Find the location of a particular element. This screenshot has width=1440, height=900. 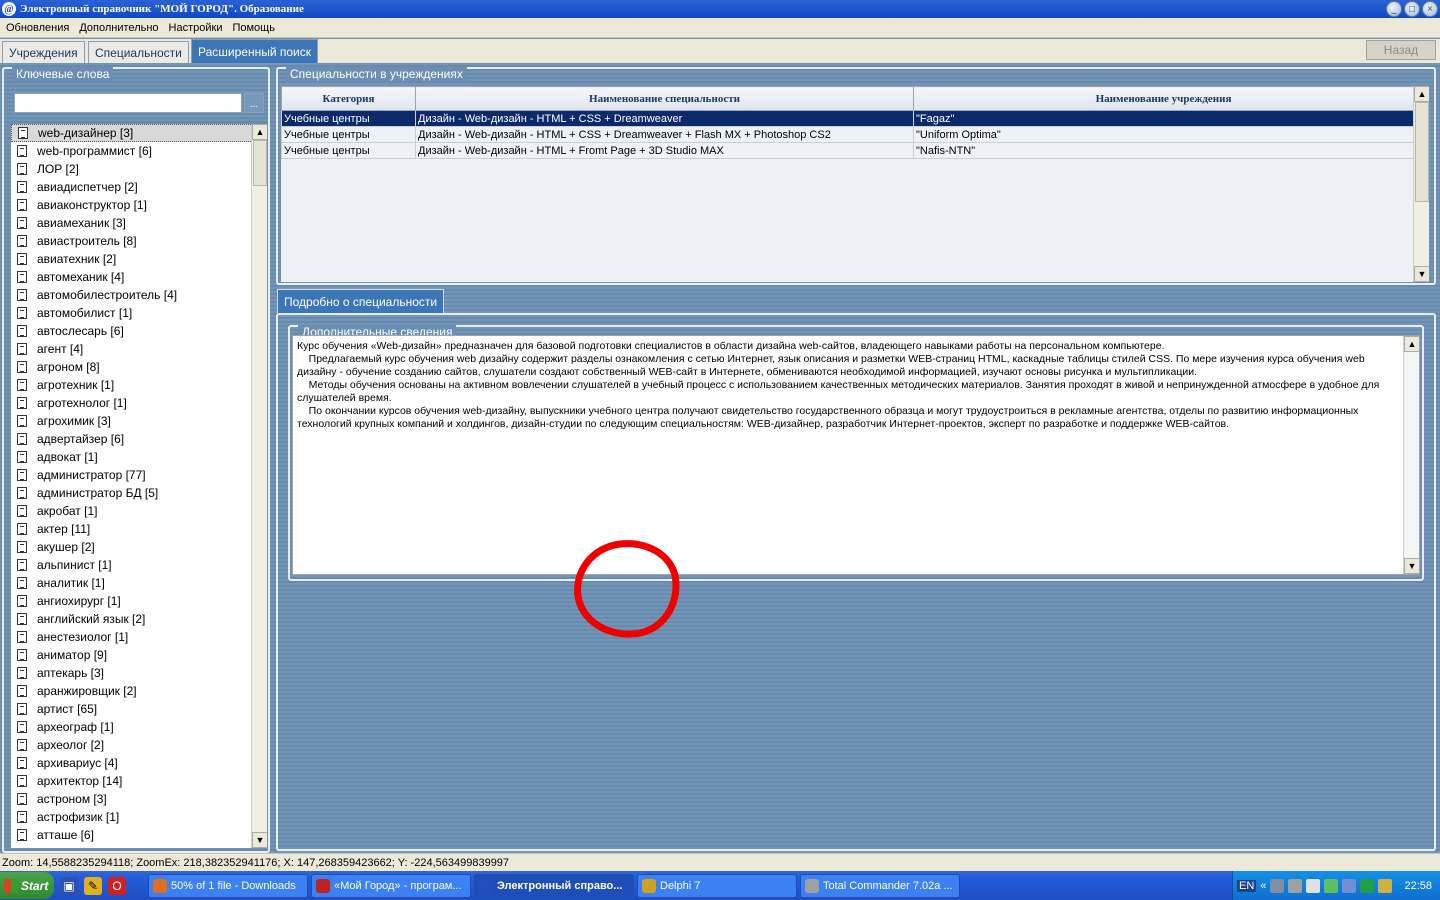

keyword-item: атташе [6] is located at coordinates (139, 835).